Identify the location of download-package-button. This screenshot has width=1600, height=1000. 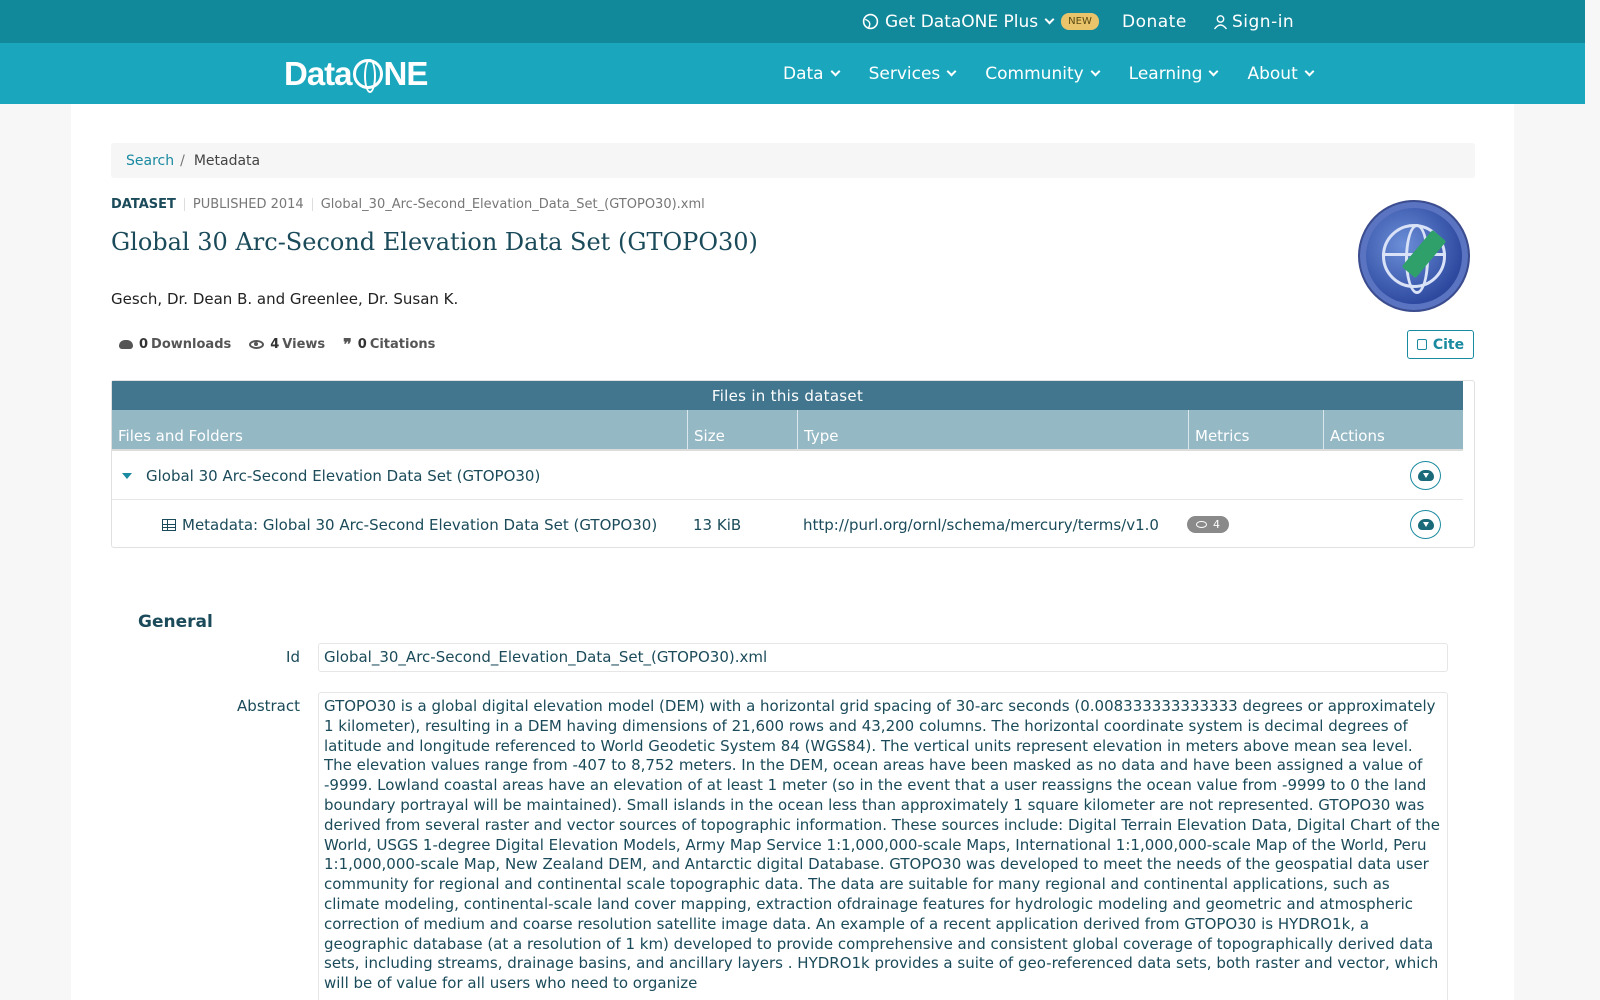
(1425, 475).